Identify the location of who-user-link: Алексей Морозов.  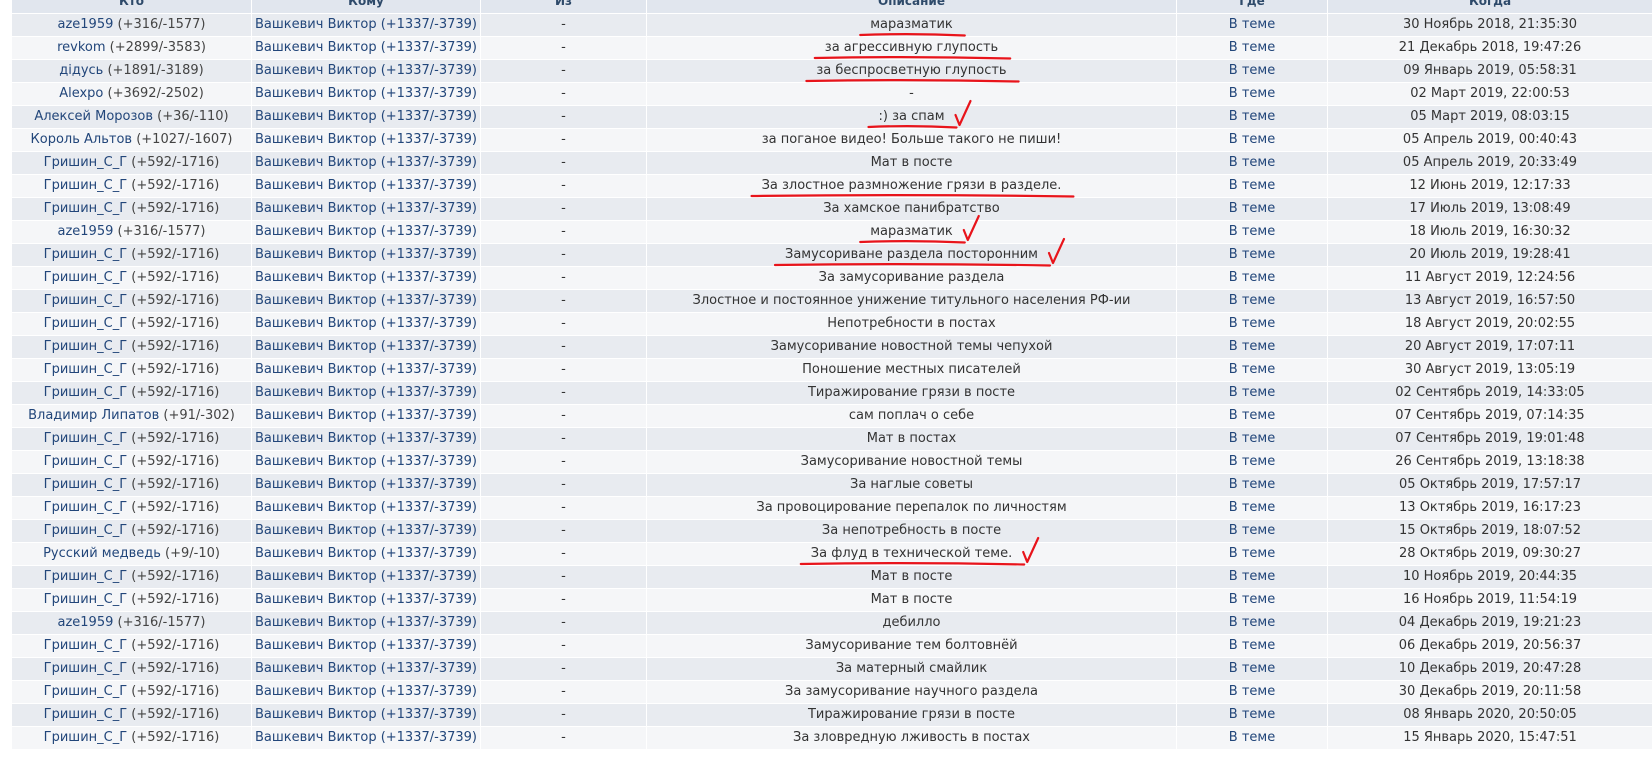
(93, 116).